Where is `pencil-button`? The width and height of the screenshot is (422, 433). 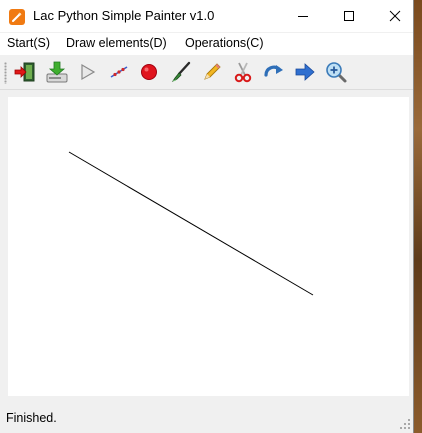 pencil-button is located at coordinates (212, 72).